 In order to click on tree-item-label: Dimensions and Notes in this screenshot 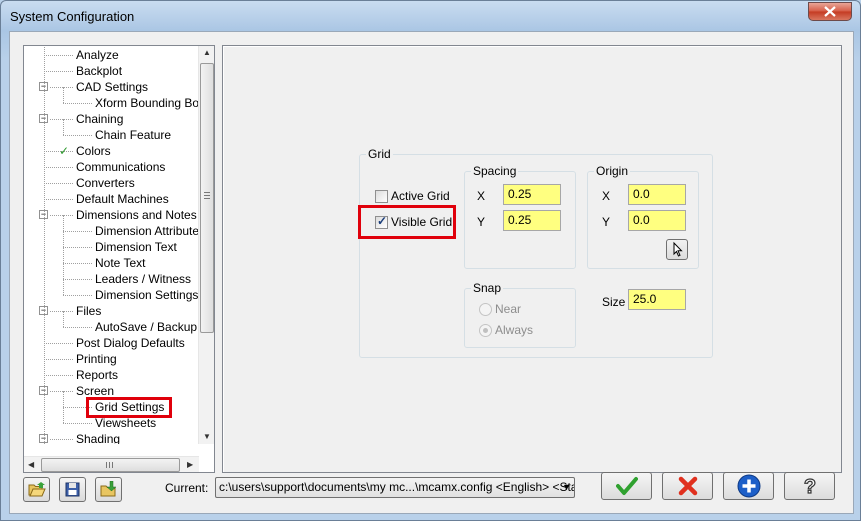, I will do `click(136, 215)`.